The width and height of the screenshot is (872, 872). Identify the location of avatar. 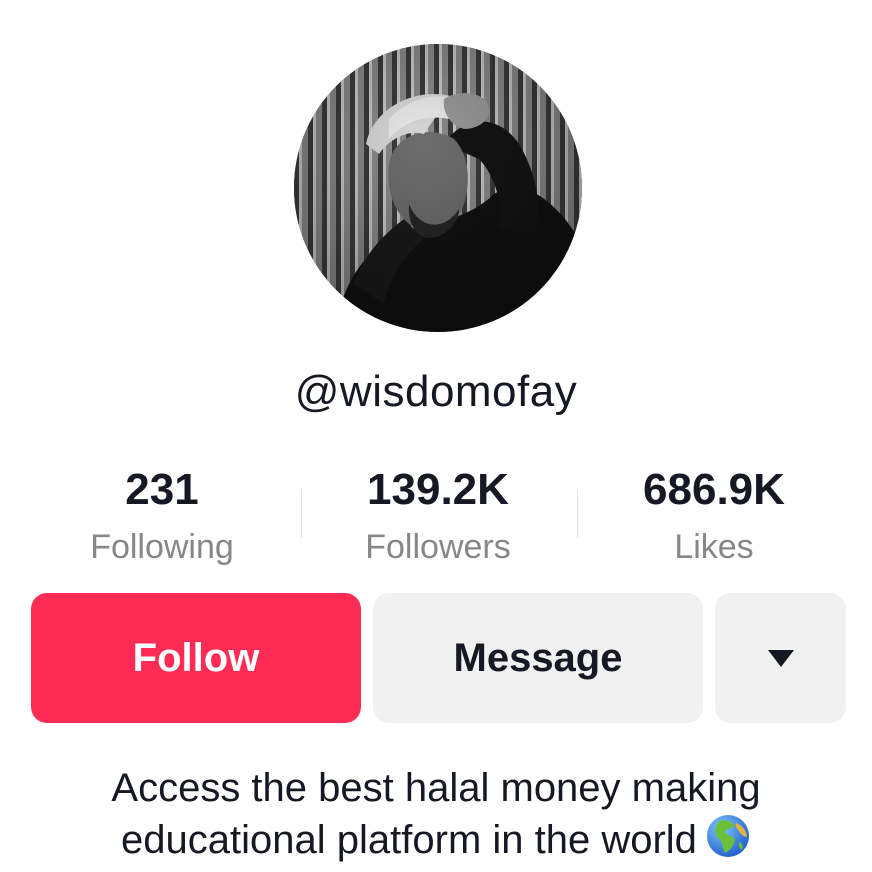
(438, 188).